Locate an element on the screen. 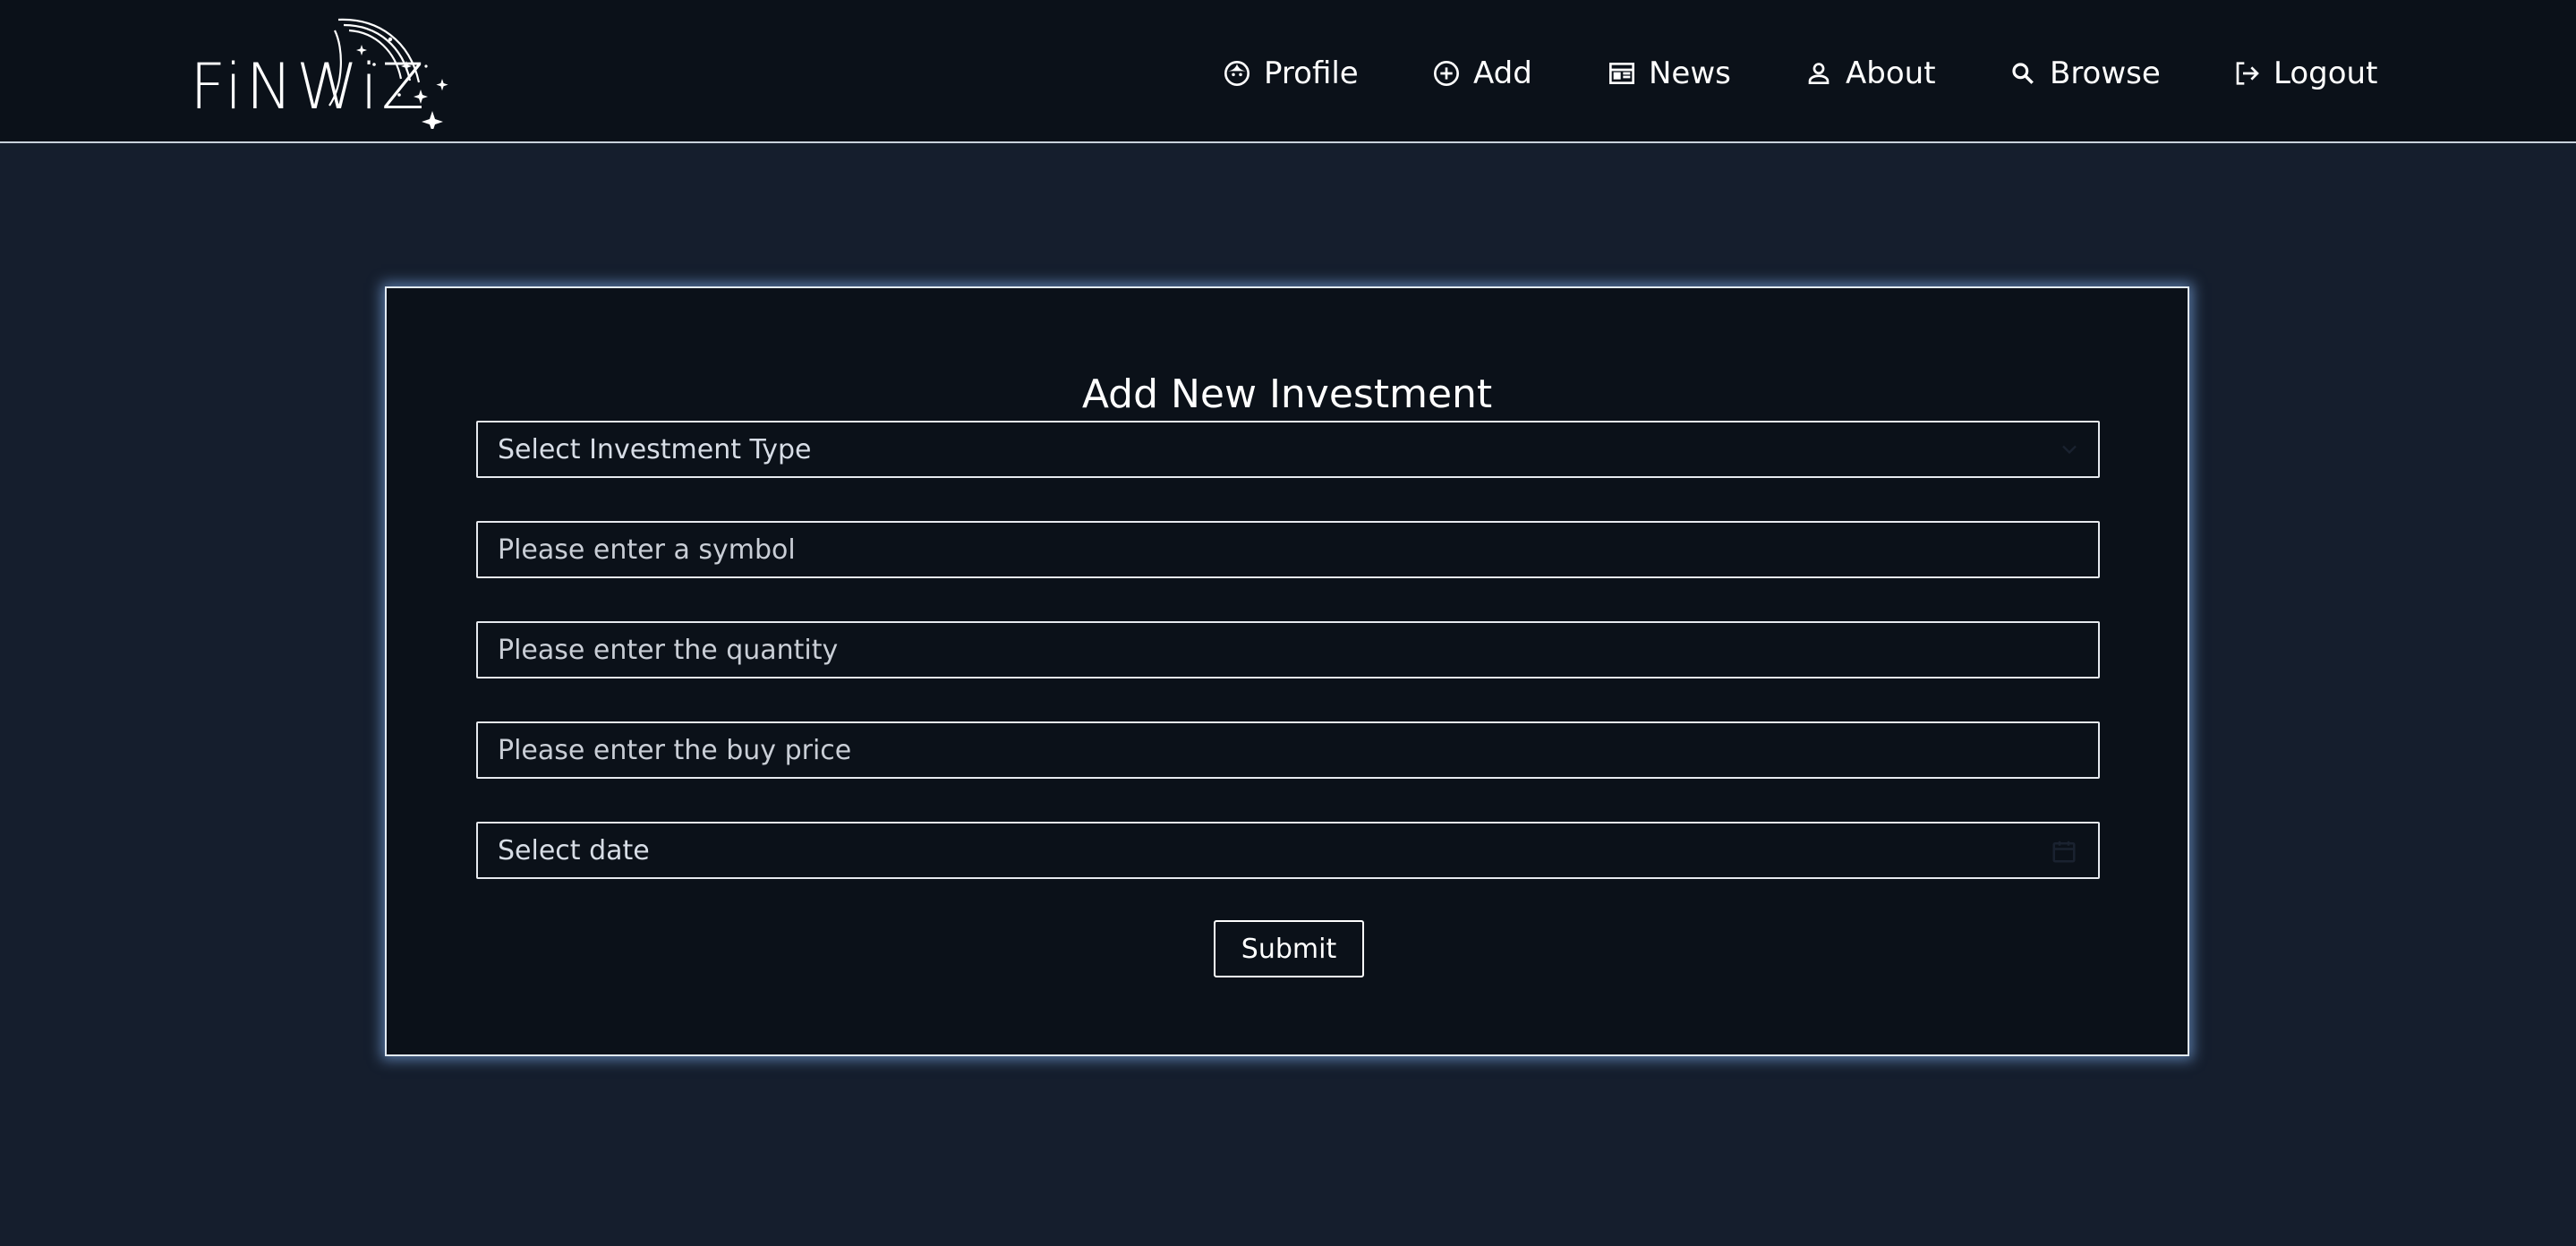  submit-button: Submit is located at coordinates (1289, 948).